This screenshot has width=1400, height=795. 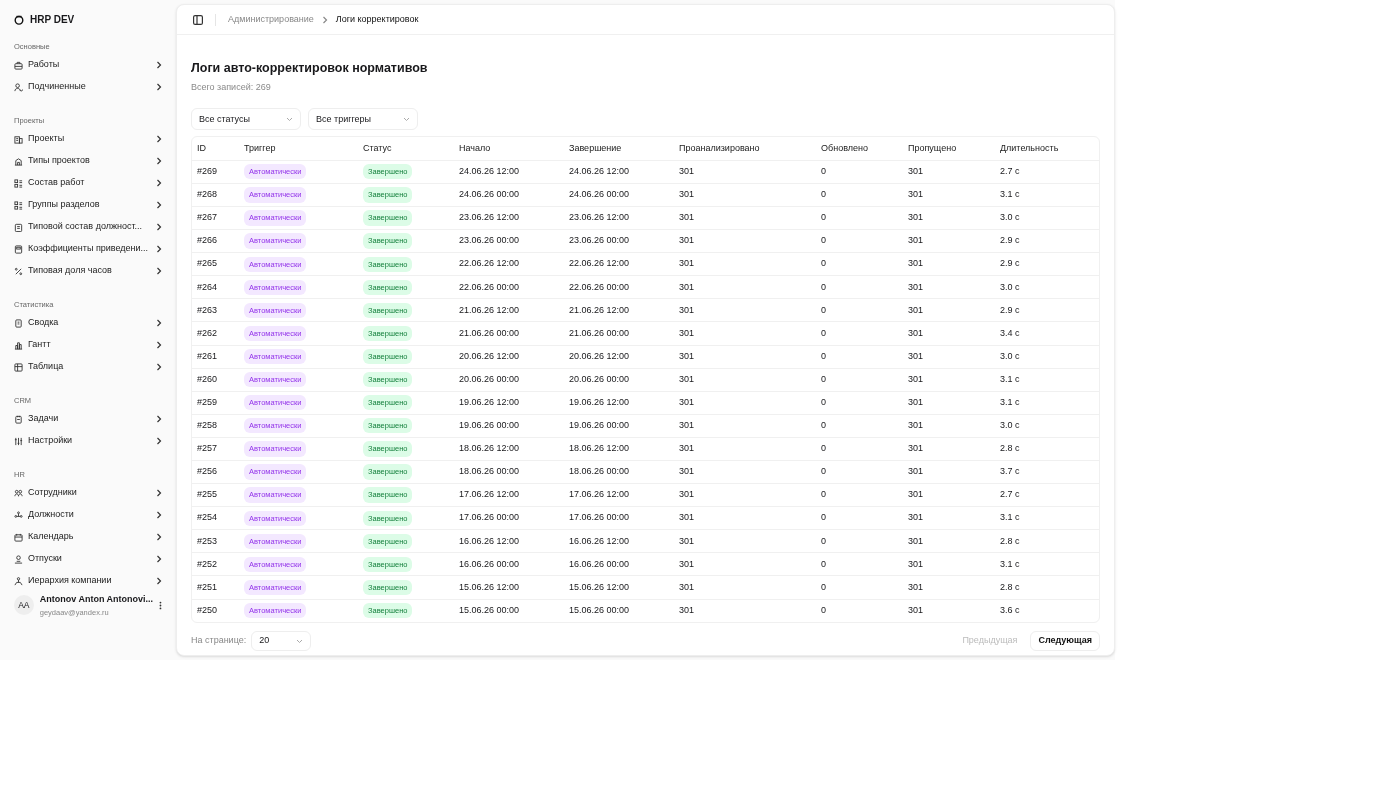 I want to click on table-cell: 22.06.26 00:00, so click(x=619, y=287).